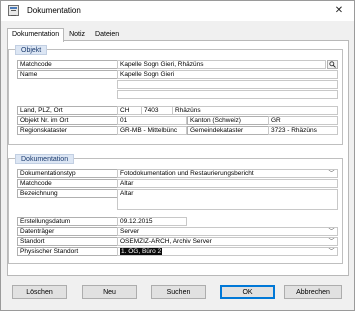  Describe the element at coordinates (152, 221) in the screenshot. I see `erstellungsdatum-field: 09.12.2015` at that location.